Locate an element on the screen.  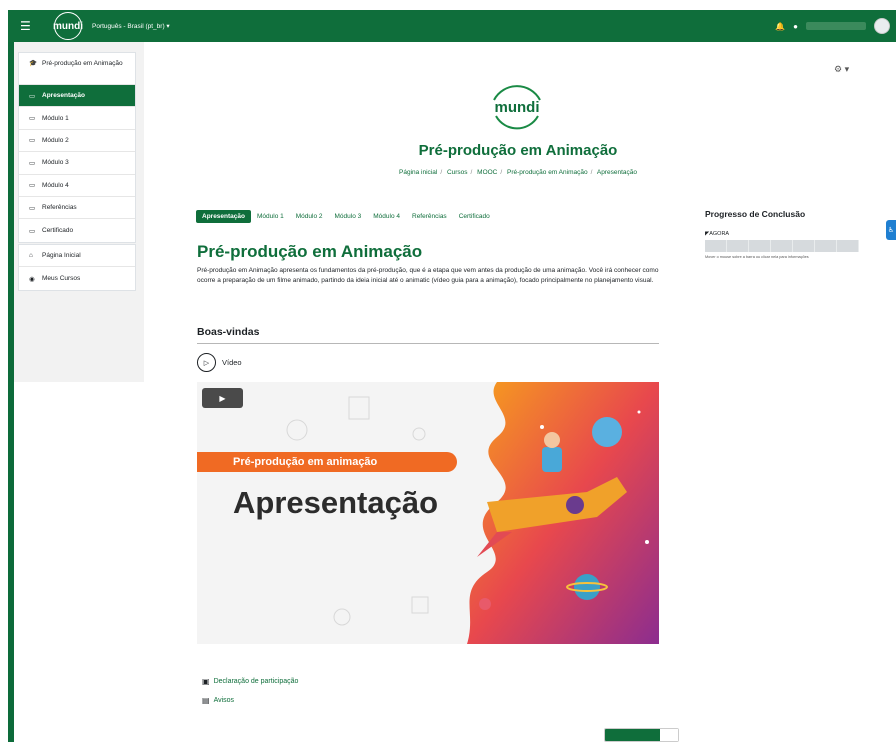
drawer-item-referencias: ▭ Referências is located at coordinates (77, 208).